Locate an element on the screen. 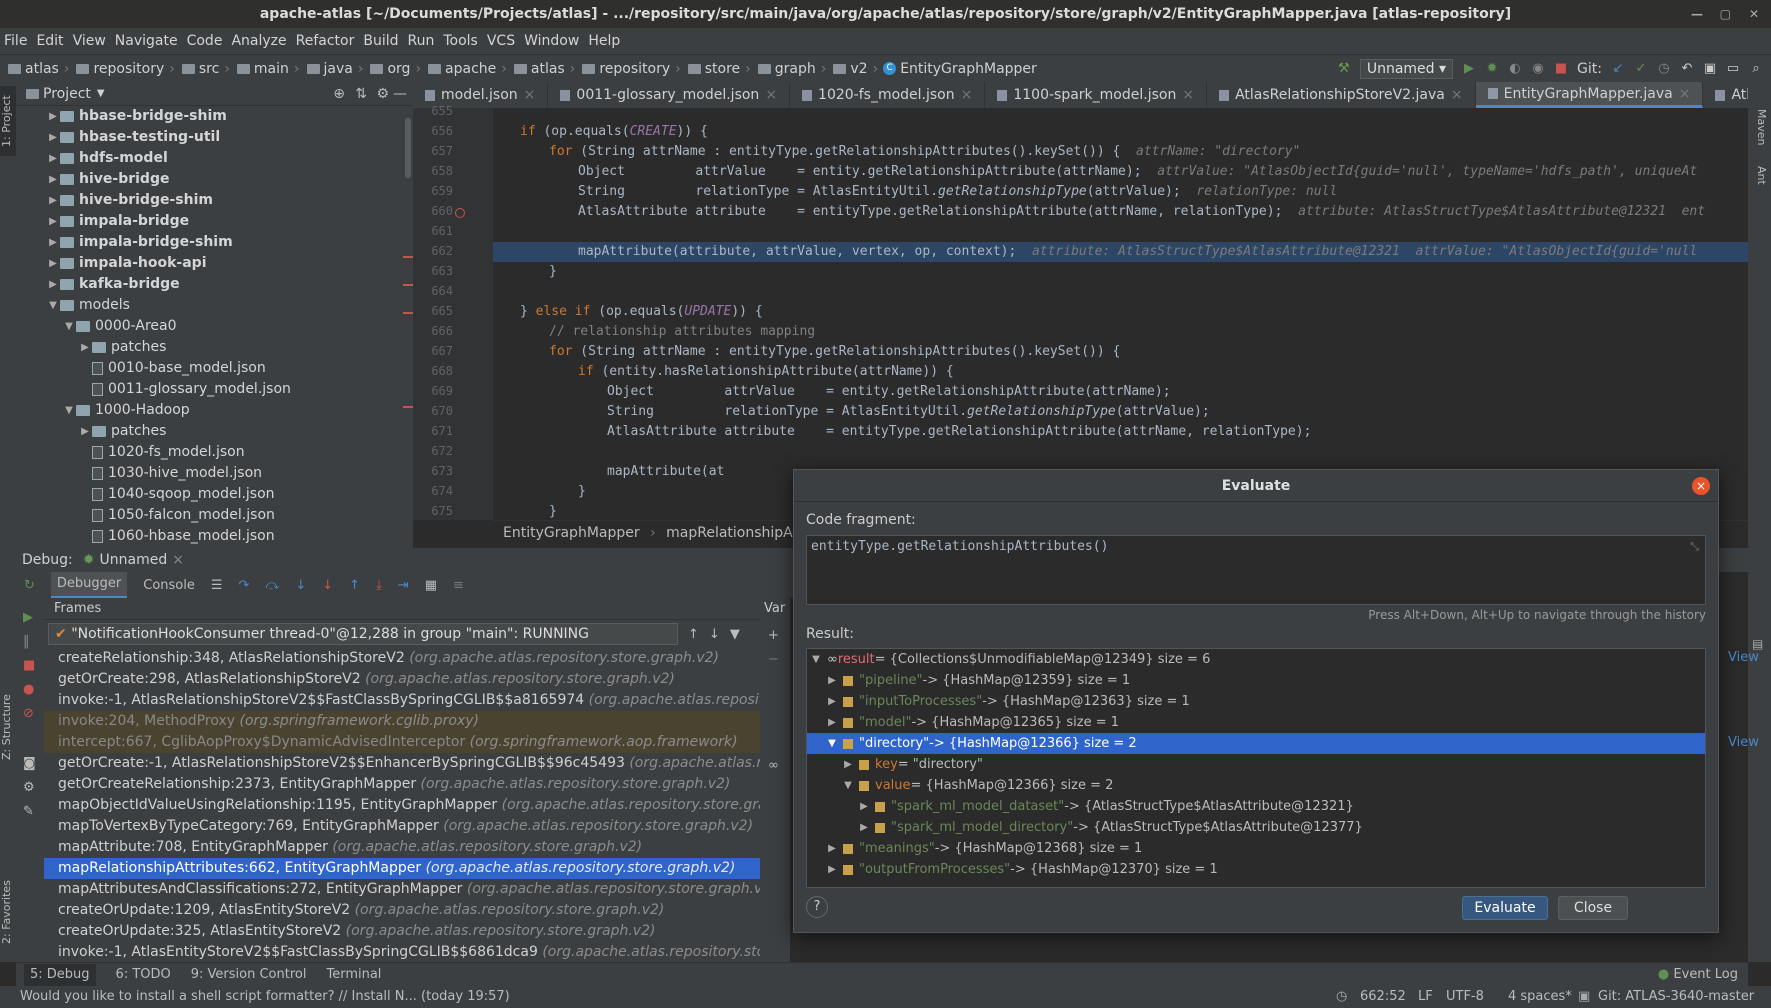  step-out-icon: ↑ is located at coordinates (354, 585).